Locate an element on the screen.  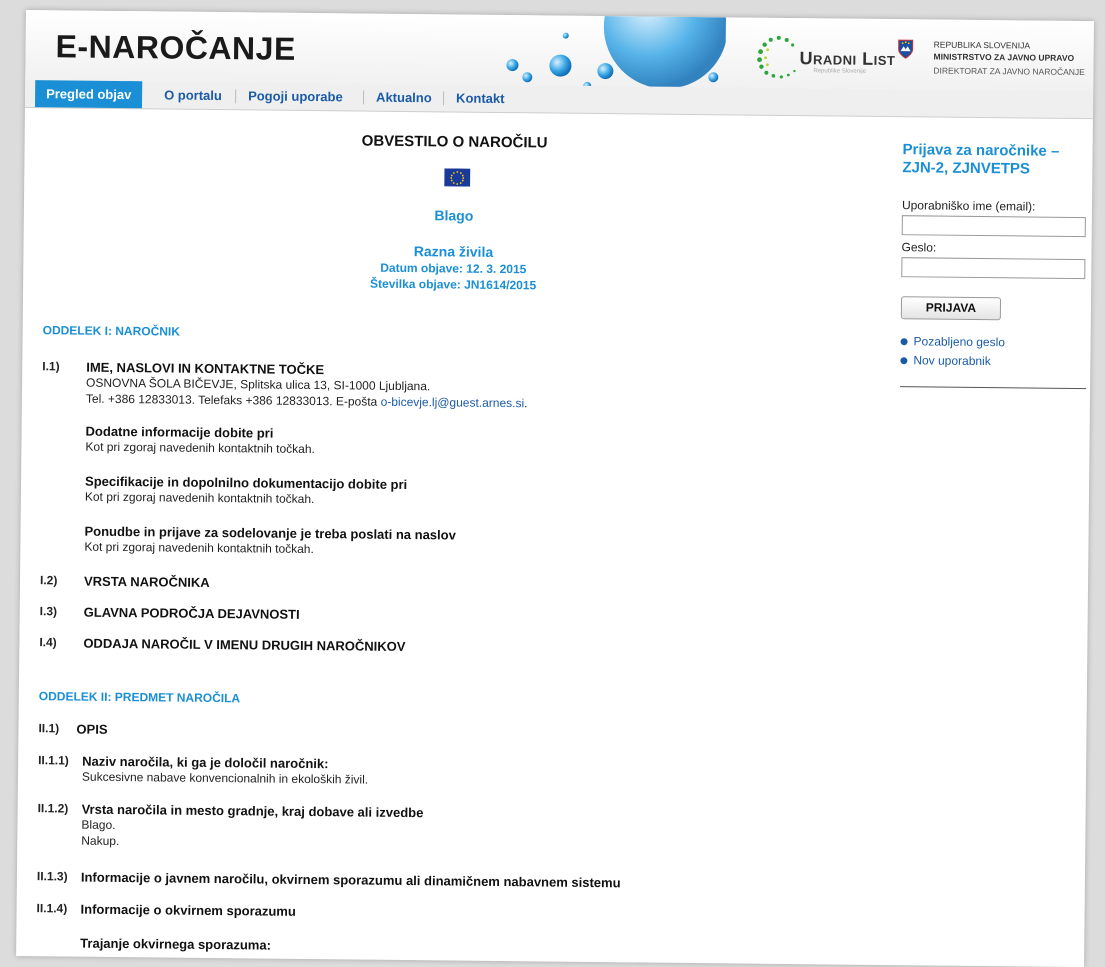
notice-kind: Blago is located at coordinates (454, 215).